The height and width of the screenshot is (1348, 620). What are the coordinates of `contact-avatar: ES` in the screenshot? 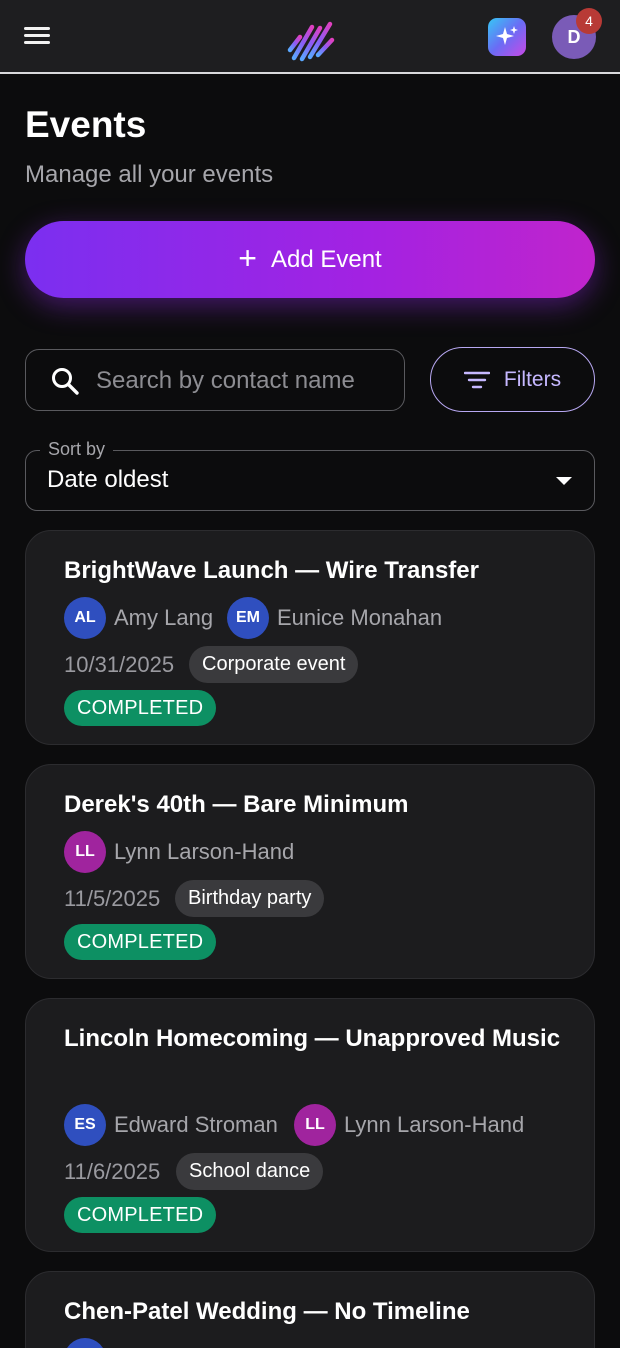 It's located at (85, 1125).